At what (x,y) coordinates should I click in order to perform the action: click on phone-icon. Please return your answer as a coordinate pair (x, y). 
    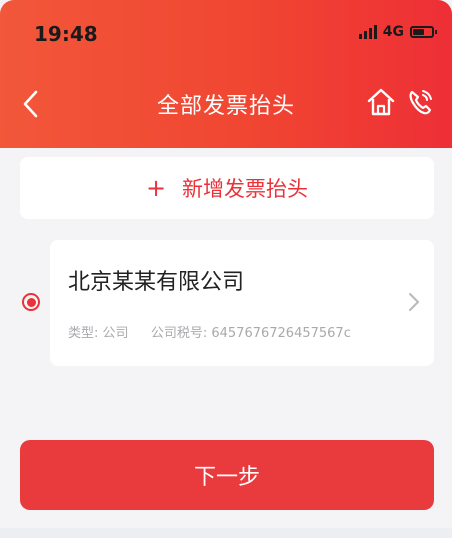
    Looking at the image, I should click on (421, 102).